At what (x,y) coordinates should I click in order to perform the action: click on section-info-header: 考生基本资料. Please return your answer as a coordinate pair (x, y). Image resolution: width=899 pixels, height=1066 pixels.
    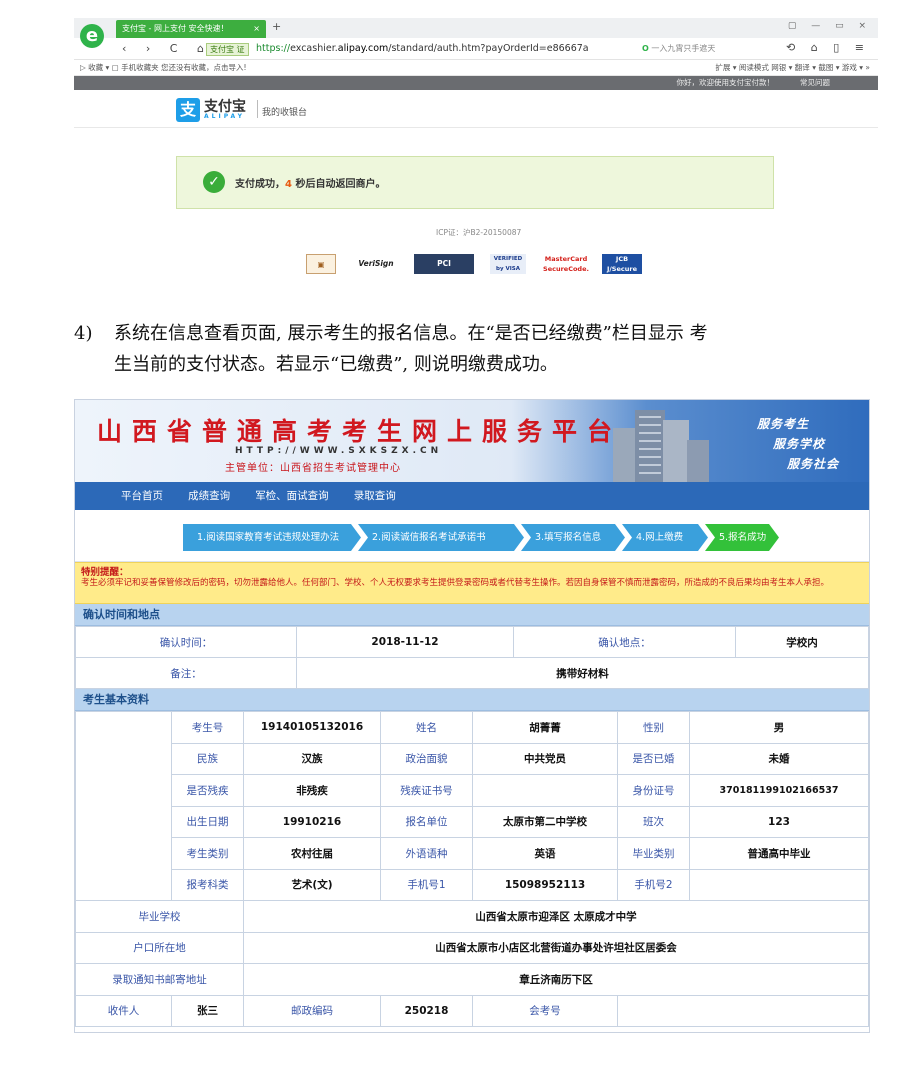
    Looking at the image, I should click on (472, 700).